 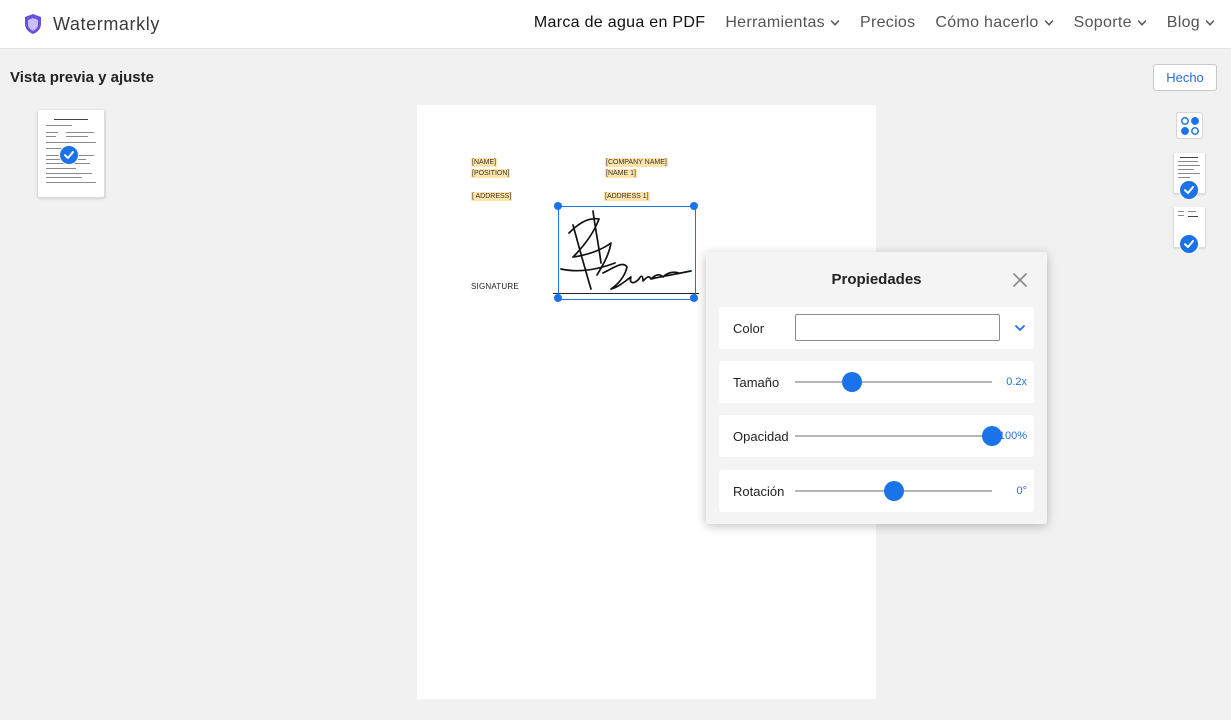 I want to click on brand-name: Watermarkly, so click(x=106, y=23).